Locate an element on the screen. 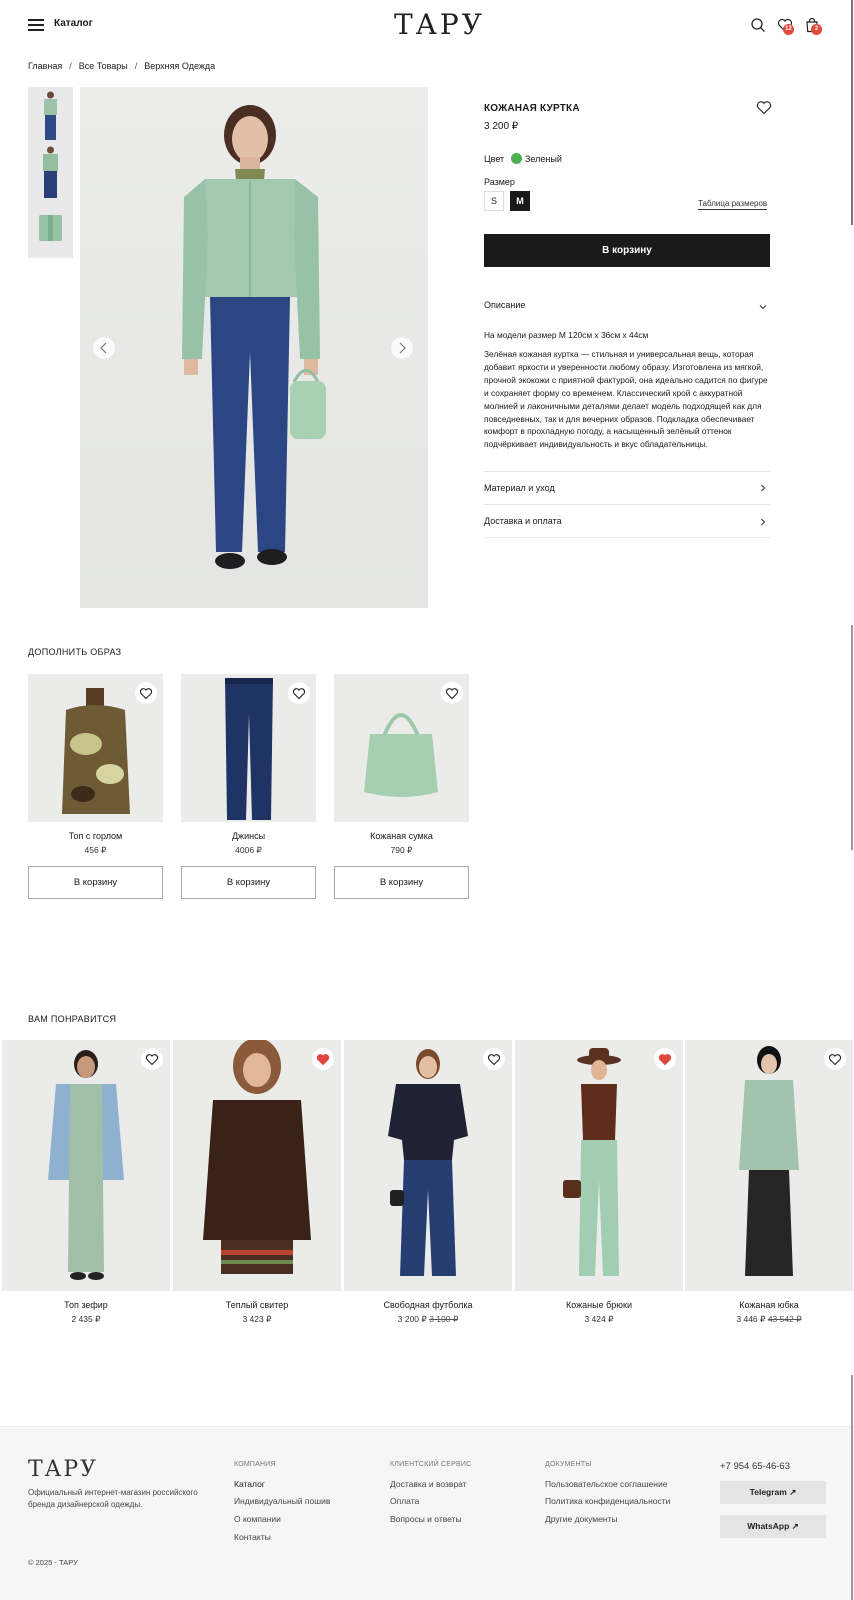 Image resolution: width=854 pixels, height=1600 pixels. footer-logo: ТАРУ is located at coordinates (63, 1469).